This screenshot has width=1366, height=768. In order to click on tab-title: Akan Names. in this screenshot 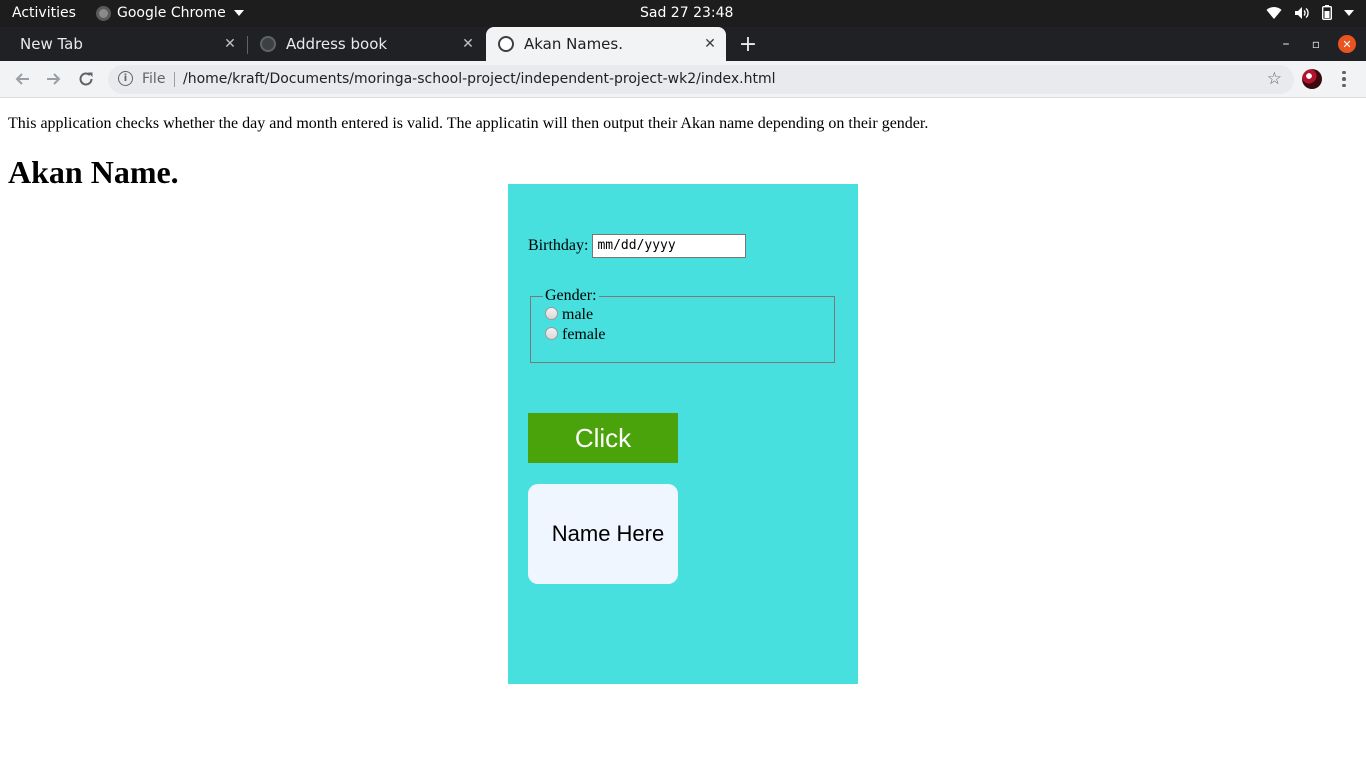, I will do `click(573, 44)`.